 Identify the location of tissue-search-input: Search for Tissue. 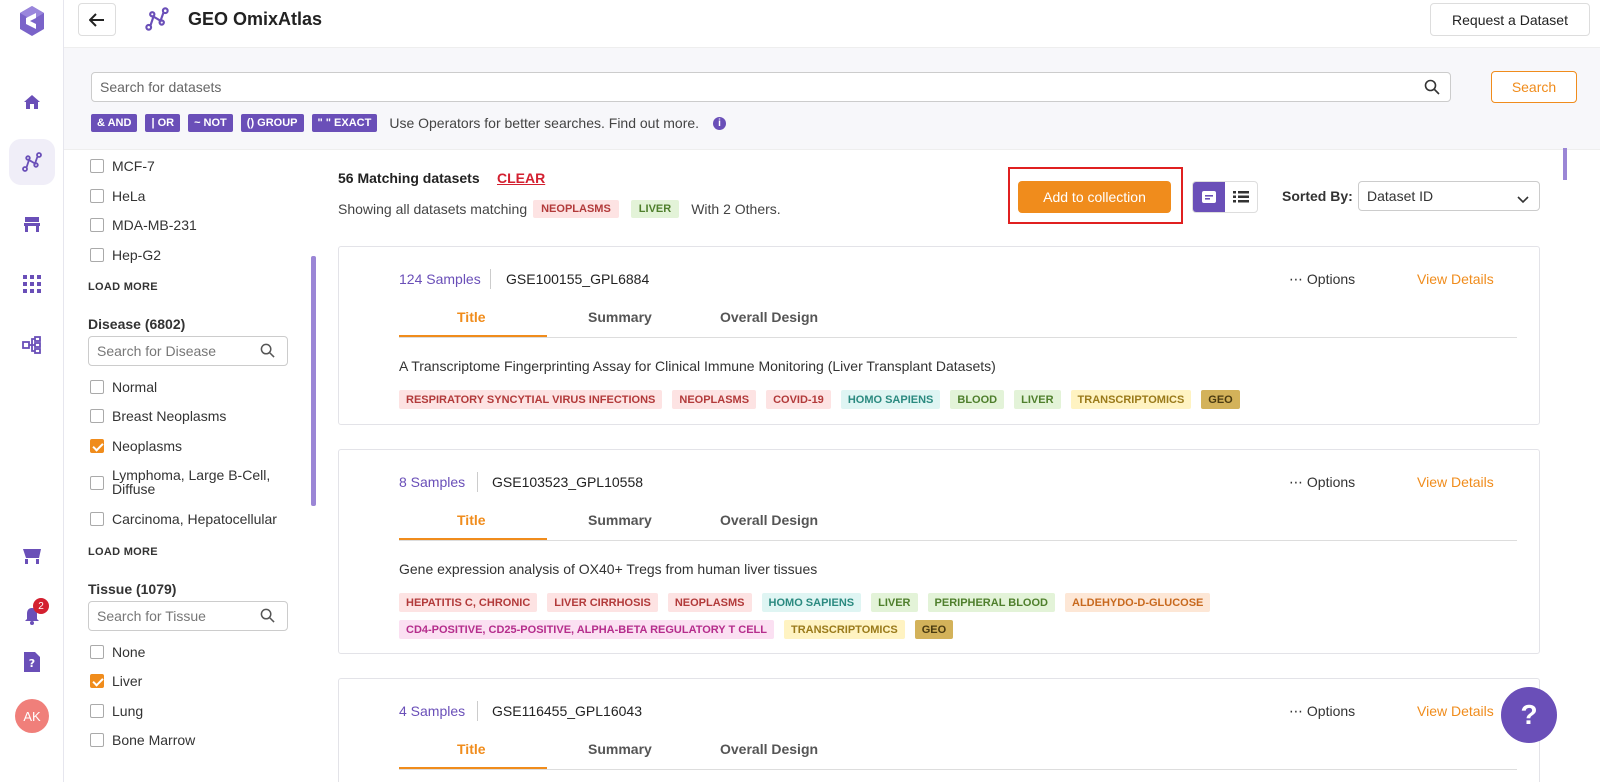
(188, 616).